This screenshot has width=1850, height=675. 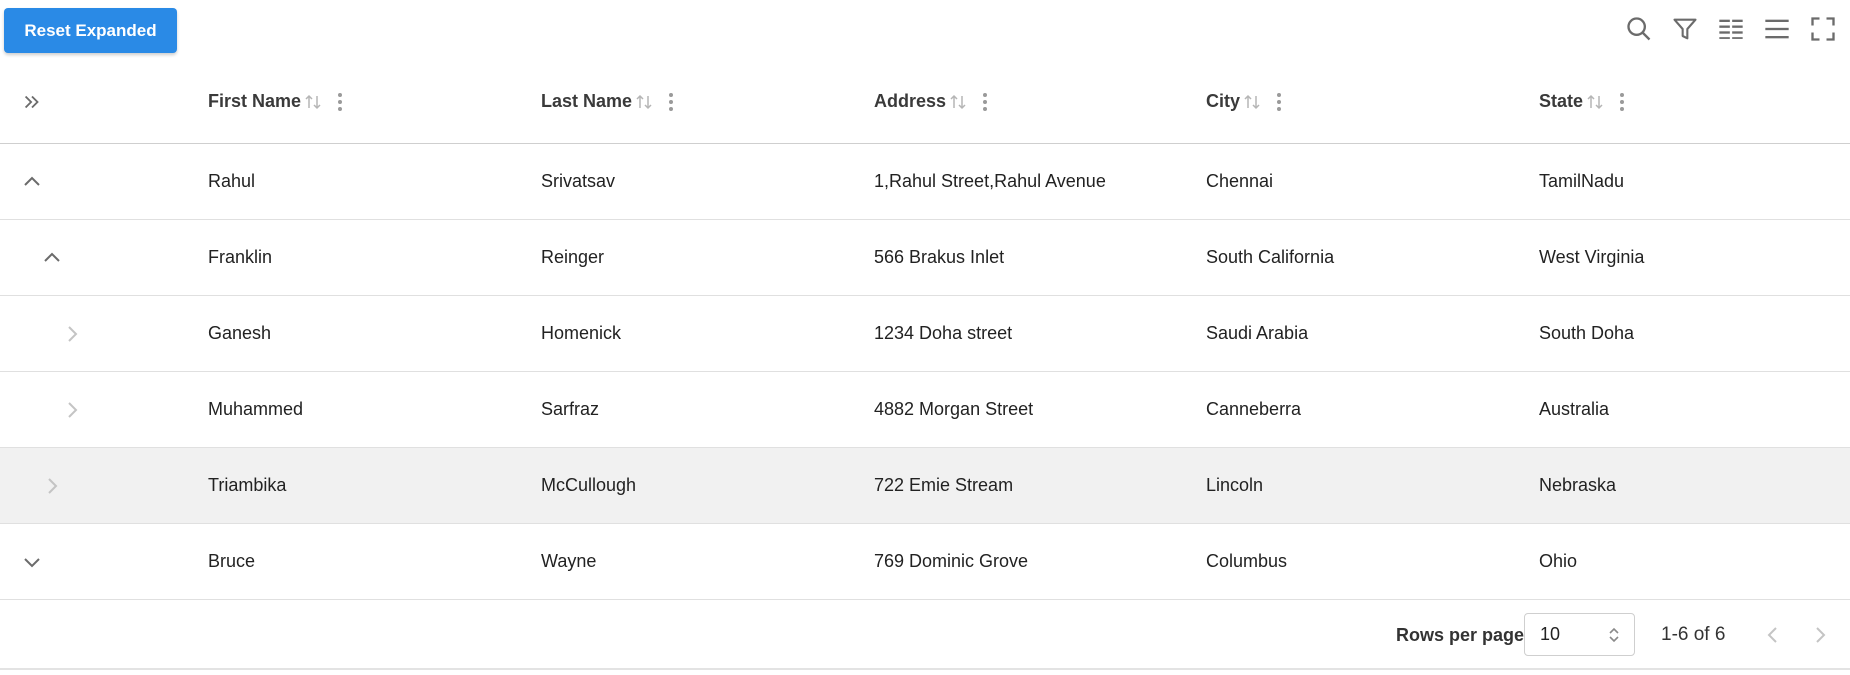 I want to click on cell-state: South Doha, so click(x=1587, y=333).